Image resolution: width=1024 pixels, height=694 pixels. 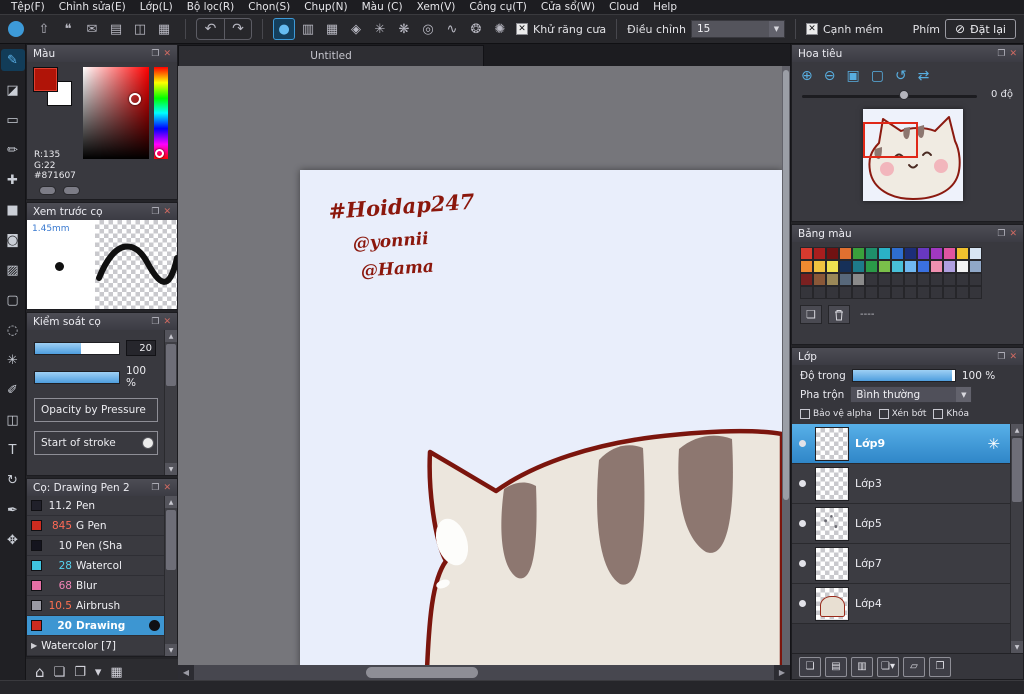 I want to click on undo-button: ↶, so click(x=210, y=29).